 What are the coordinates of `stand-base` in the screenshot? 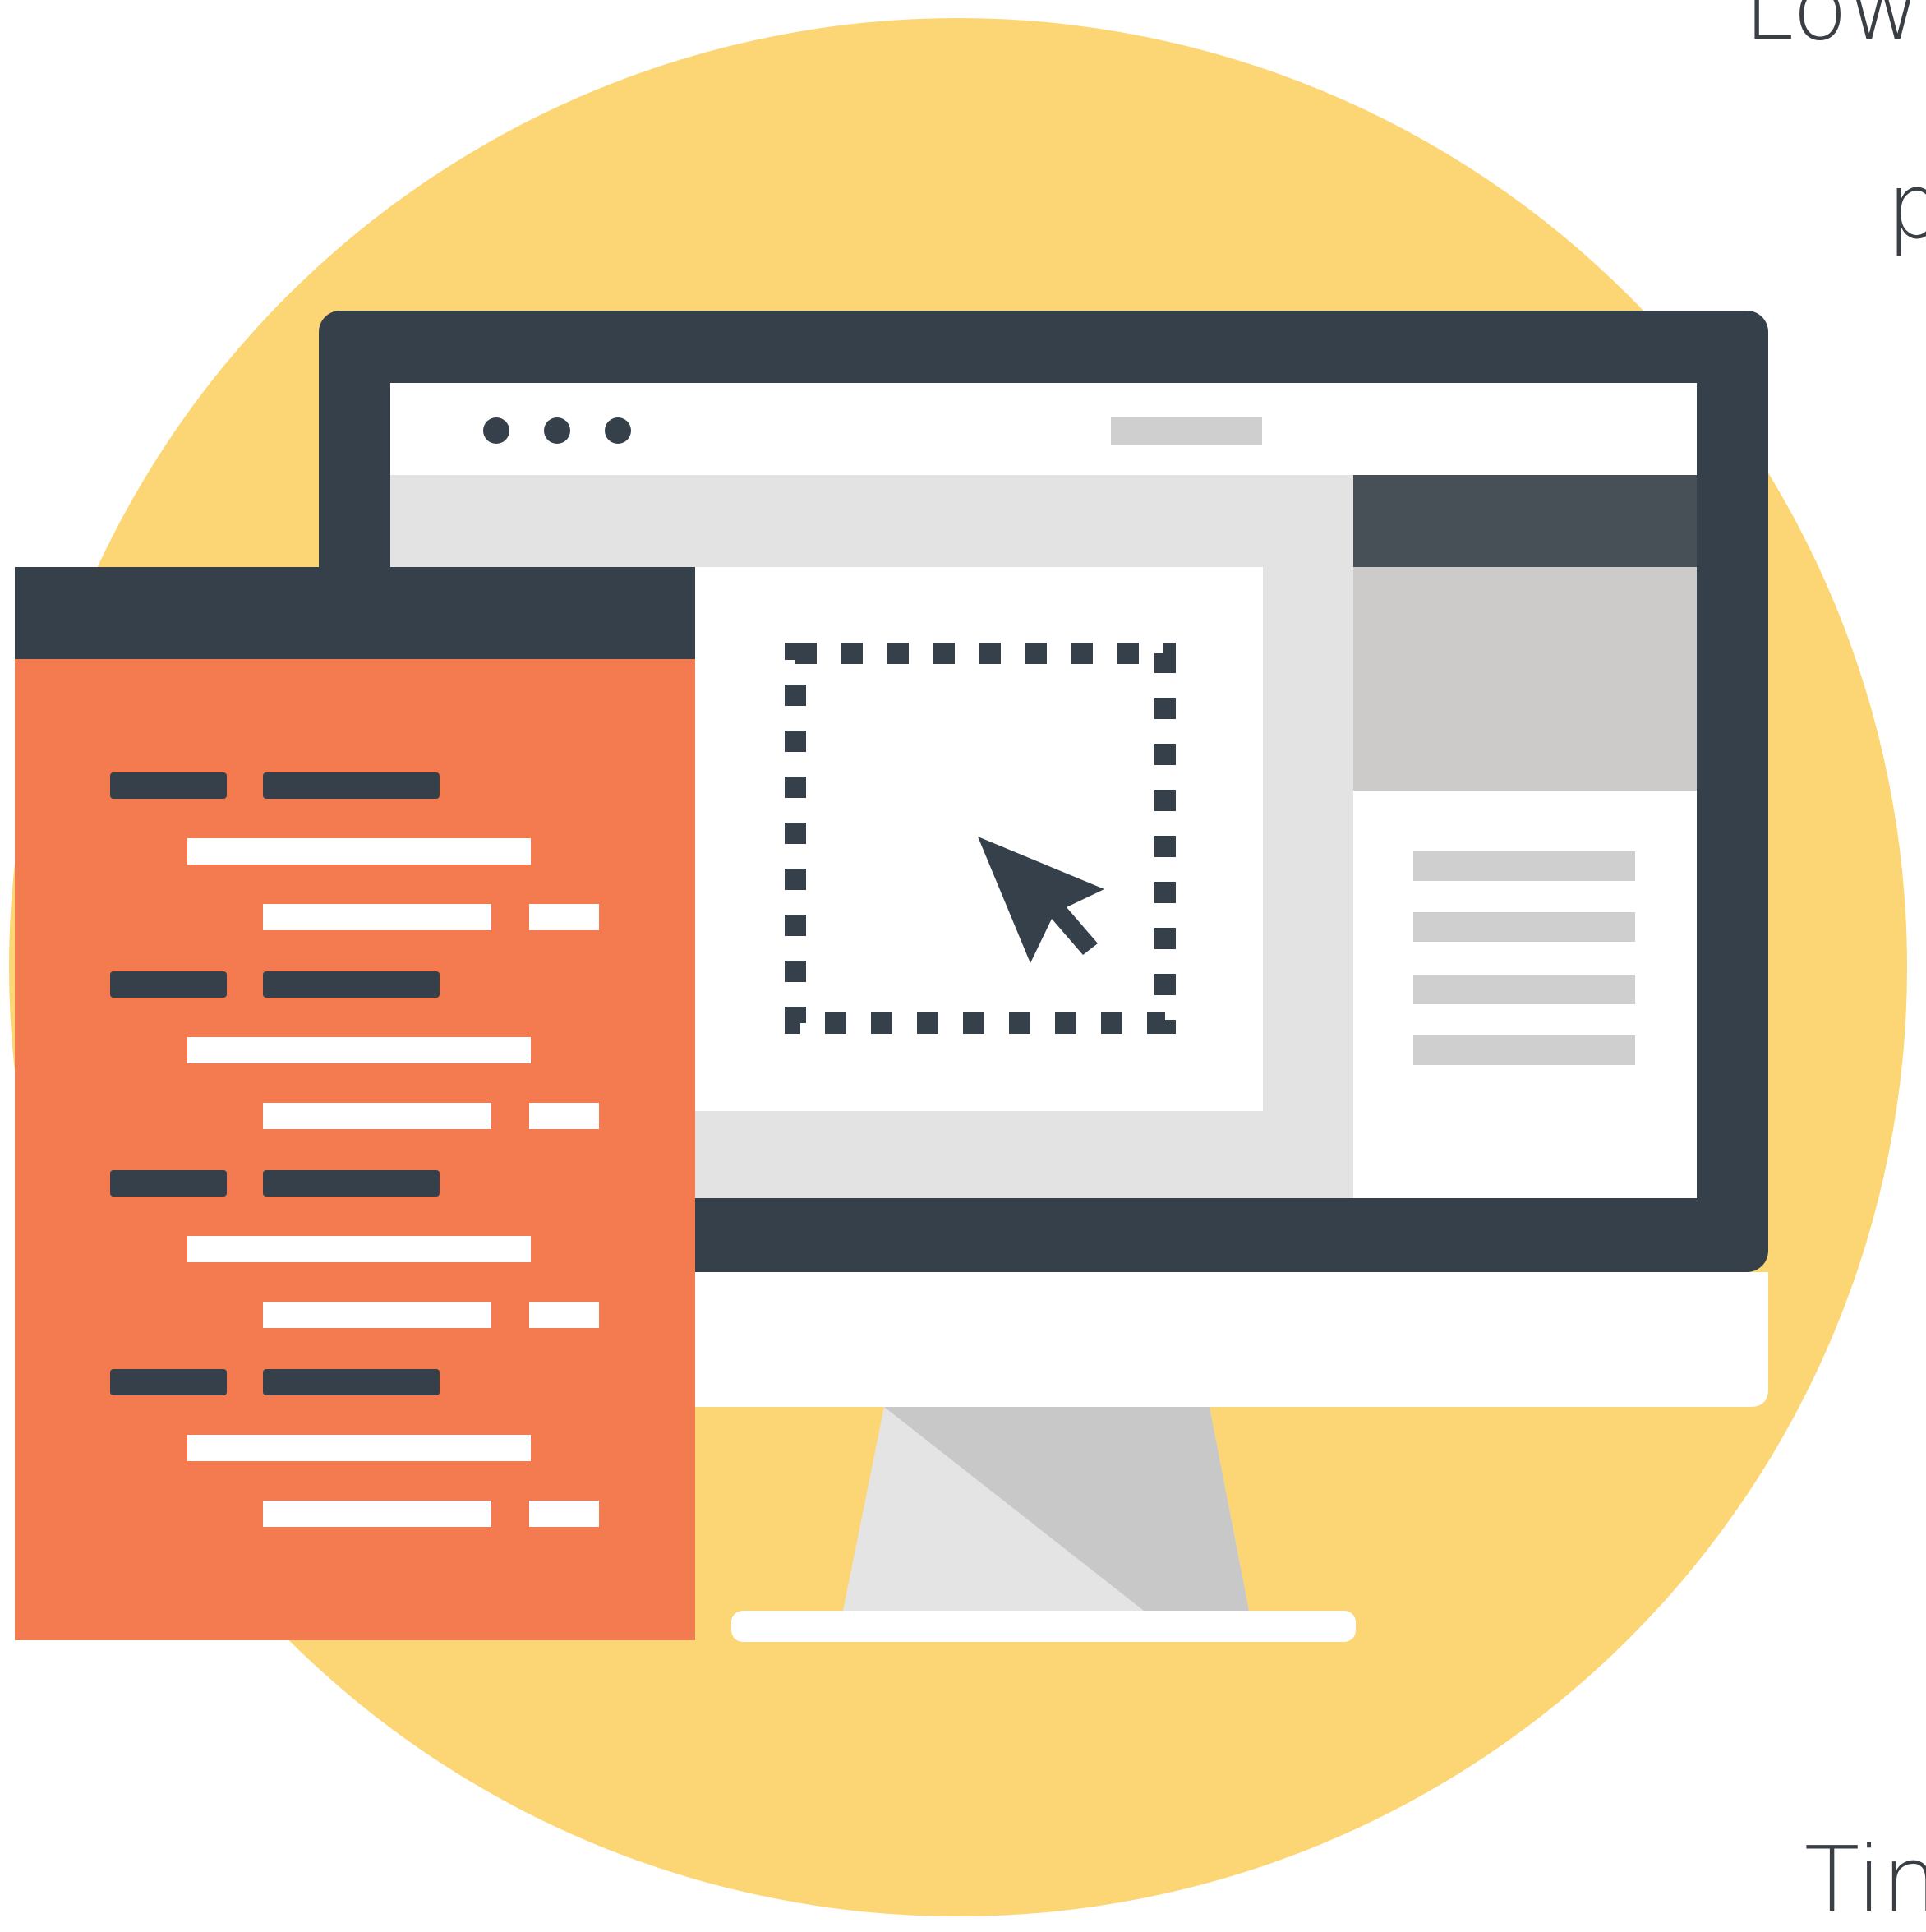 It's located at (1043, 1627).